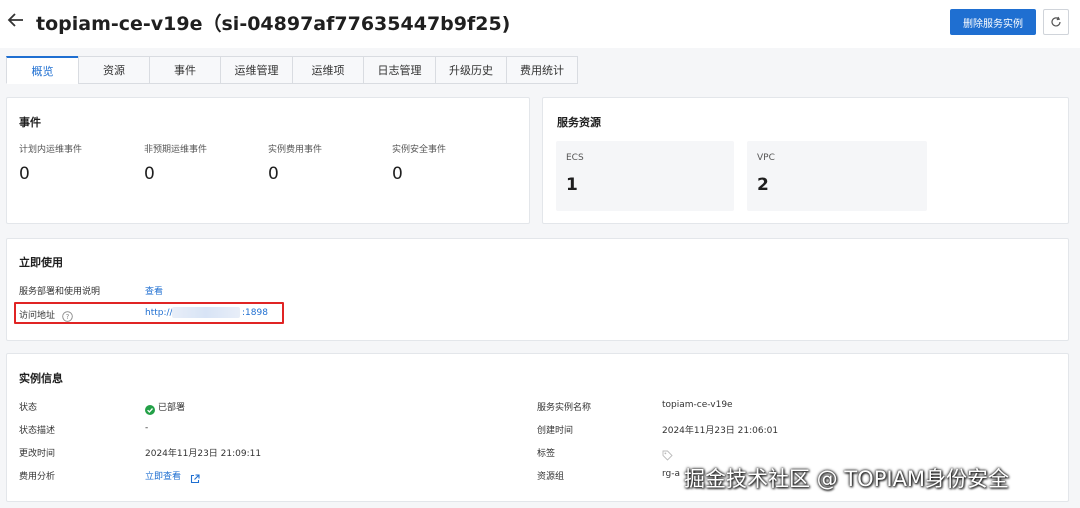 The image size is (1080, 508). I want to click on modified-time-value: 2024年11月23日 21:09:11, so click(203, 454).